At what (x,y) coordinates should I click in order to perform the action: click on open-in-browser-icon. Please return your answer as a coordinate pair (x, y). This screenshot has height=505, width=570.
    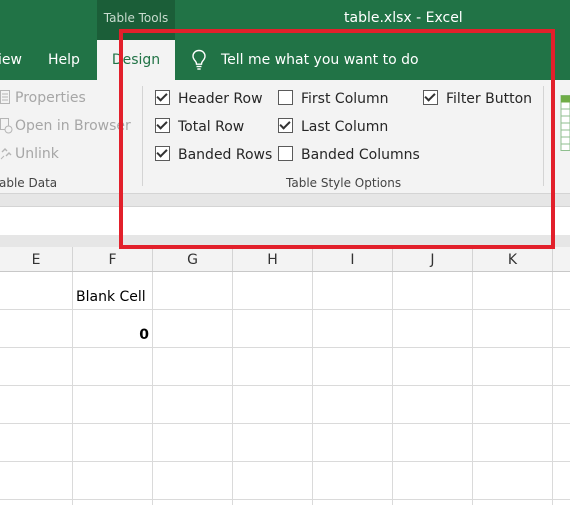
    Looking at the image, I should click on (6, 126).